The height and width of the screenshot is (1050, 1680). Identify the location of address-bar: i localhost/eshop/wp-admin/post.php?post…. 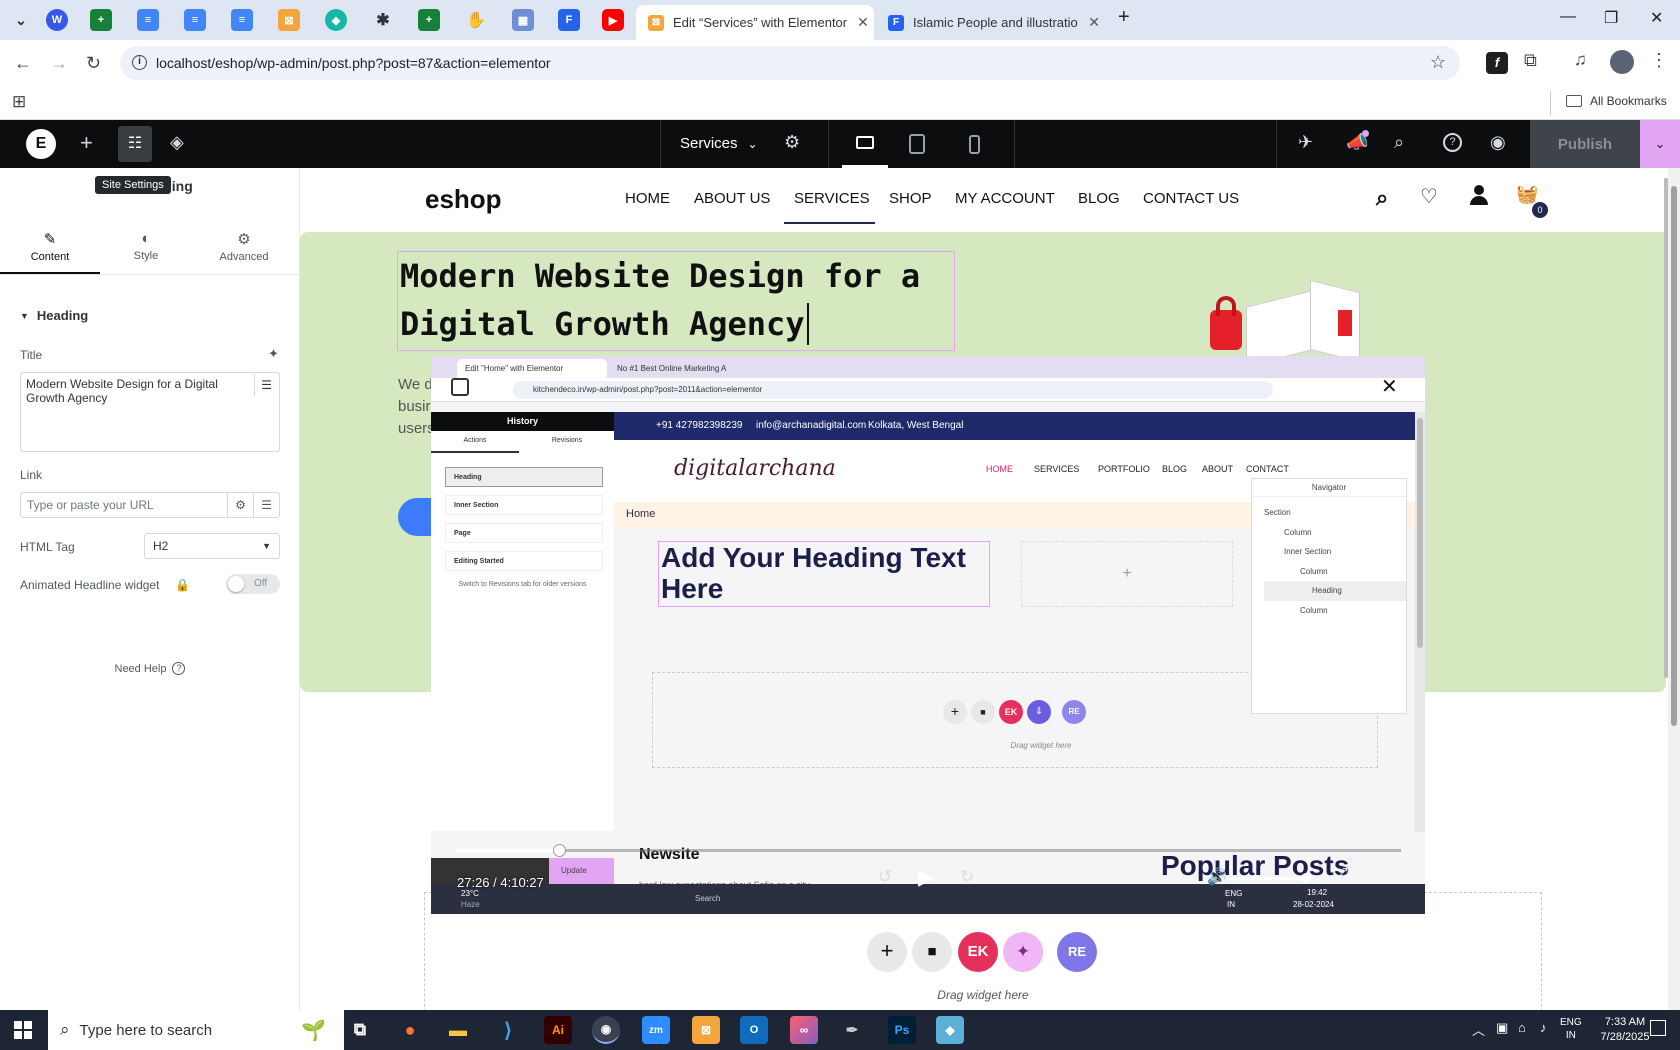
(790, 63).